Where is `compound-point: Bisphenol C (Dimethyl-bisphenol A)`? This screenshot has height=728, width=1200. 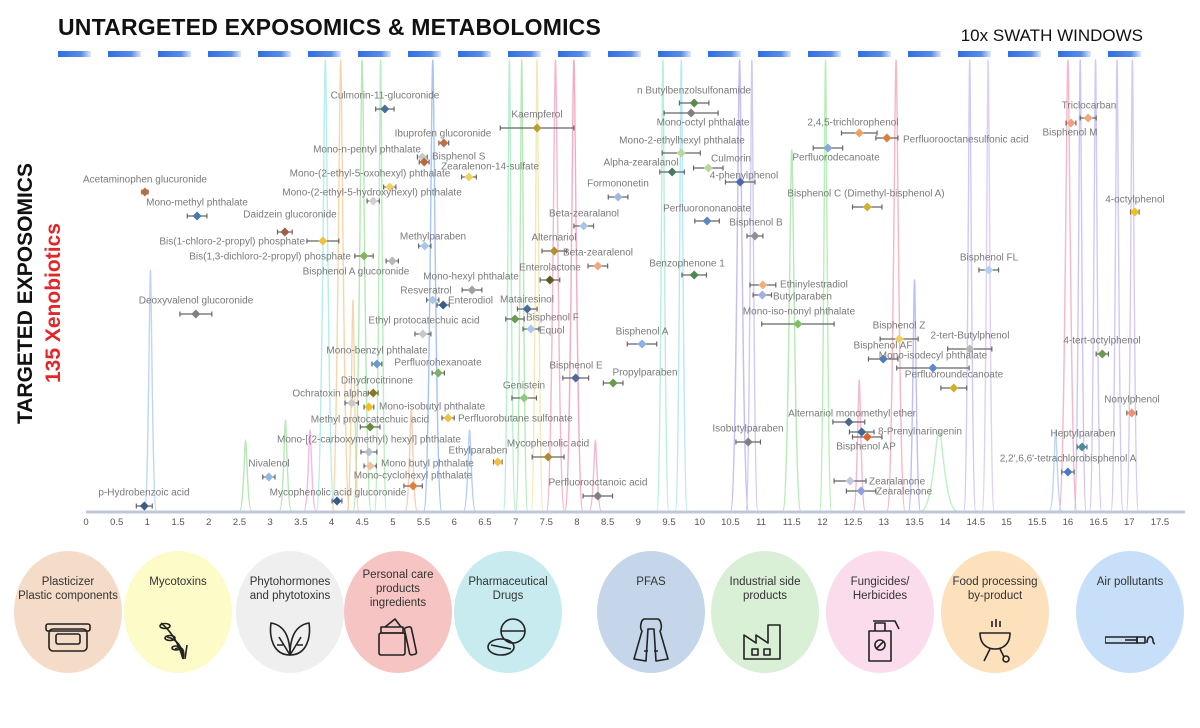
compound-point: Bisphenol C (Dimethyl-bisphenol A) is located at coordinates (866, 200).